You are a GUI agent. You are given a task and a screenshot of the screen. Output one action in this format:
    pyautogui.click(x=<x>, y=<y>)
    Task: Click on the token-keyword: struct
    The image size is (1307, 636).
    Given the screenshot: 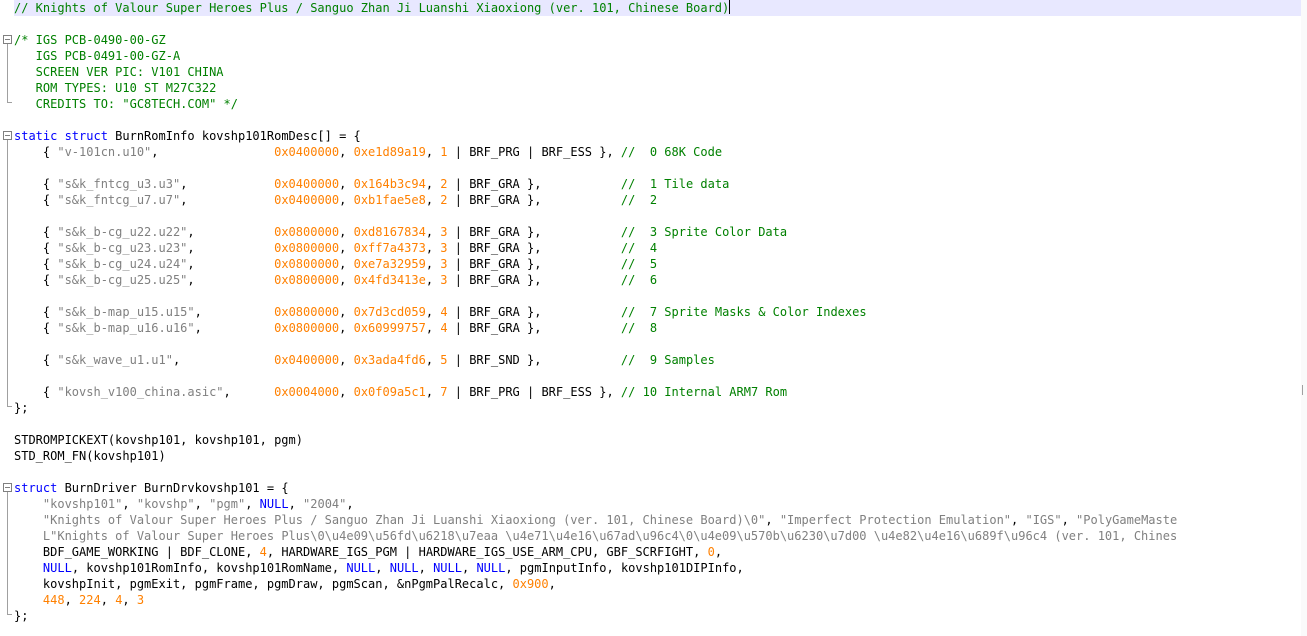 What is the action you would take?
    pyautogui.click(x=36, y=488)
    